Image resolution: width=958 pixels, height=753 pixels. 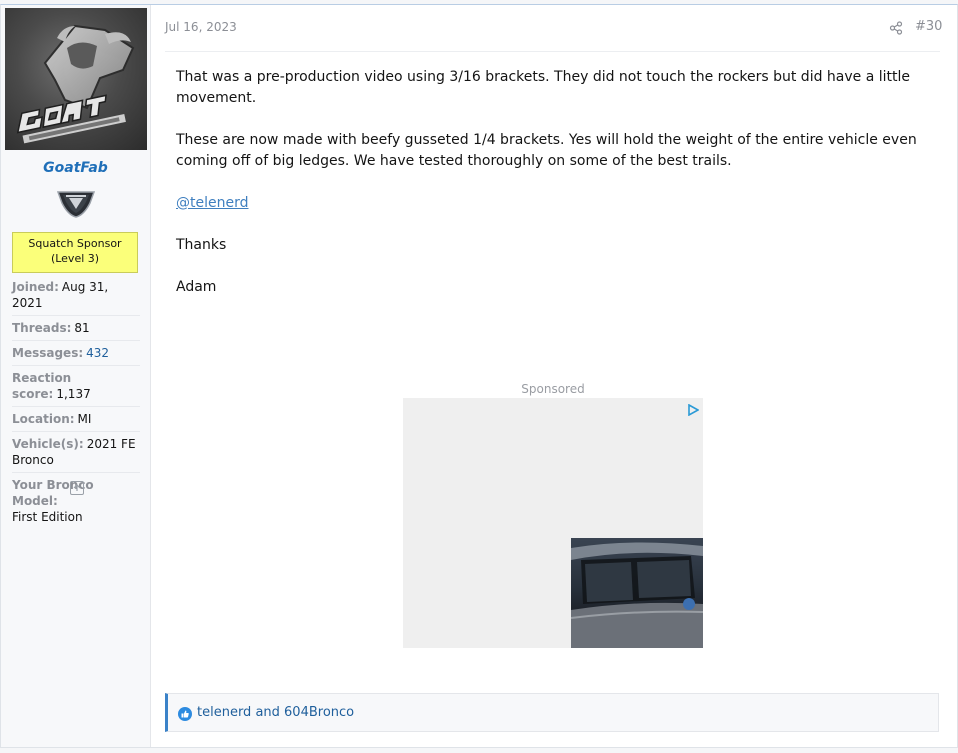 What do you see at coordinates (76, 419) in the screenshot?
I see `stat-location: Location: MI` at bounding box center [76, 419].